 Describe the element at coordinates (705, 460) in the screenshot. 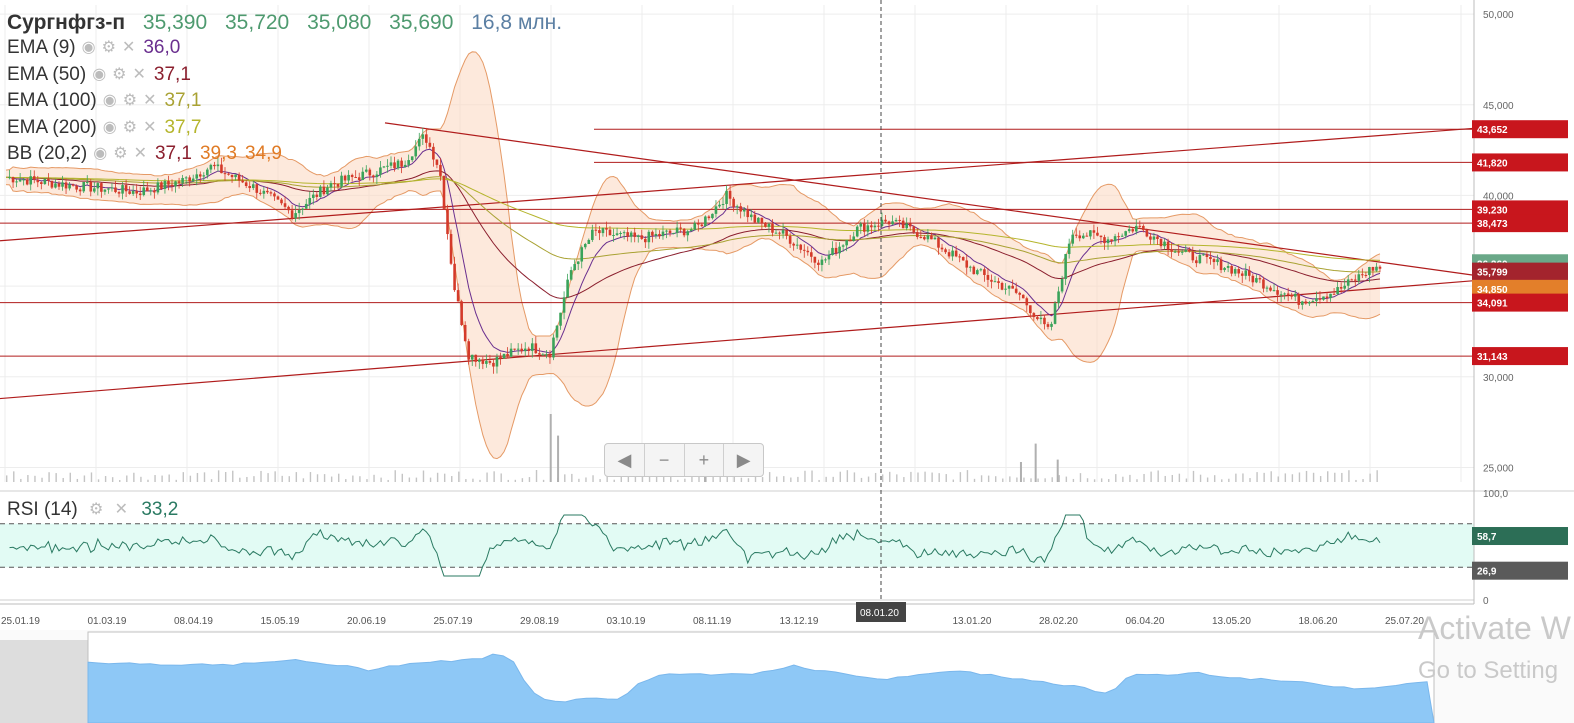

I see `zoom-in-button: +` at that location.